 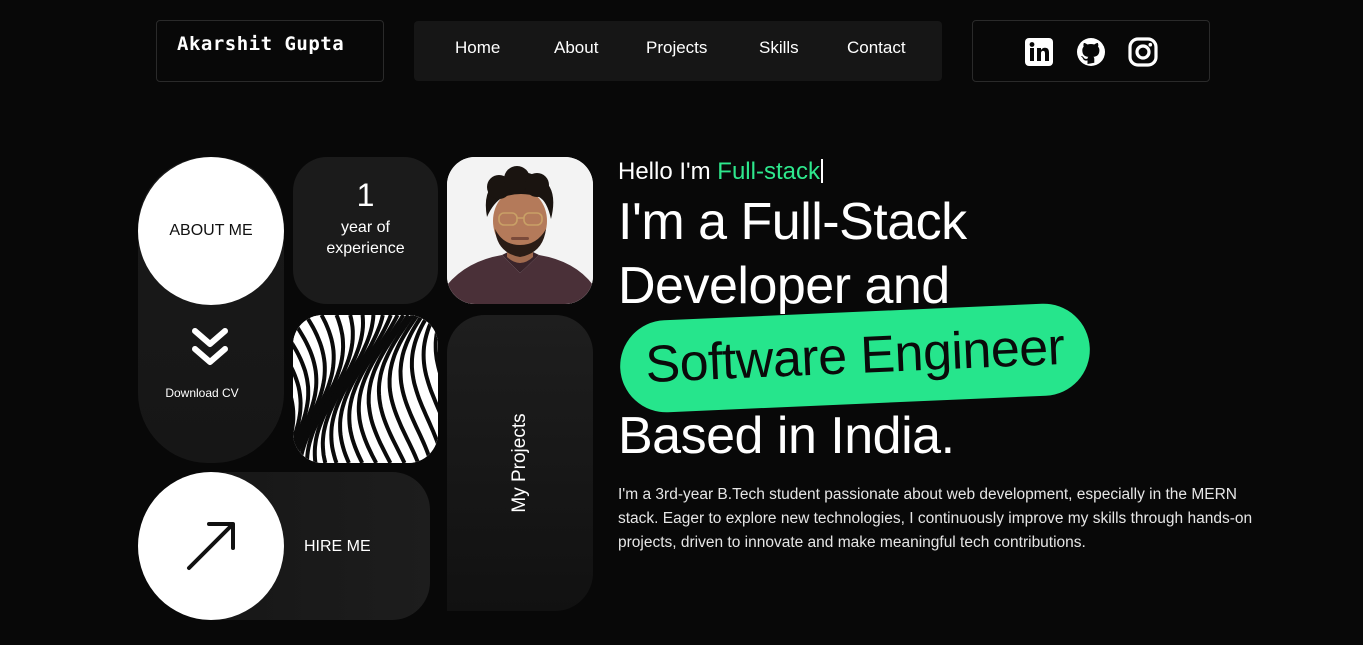 I want to click on experience-tile: 1 year of experience, so click(x=365, y=230).